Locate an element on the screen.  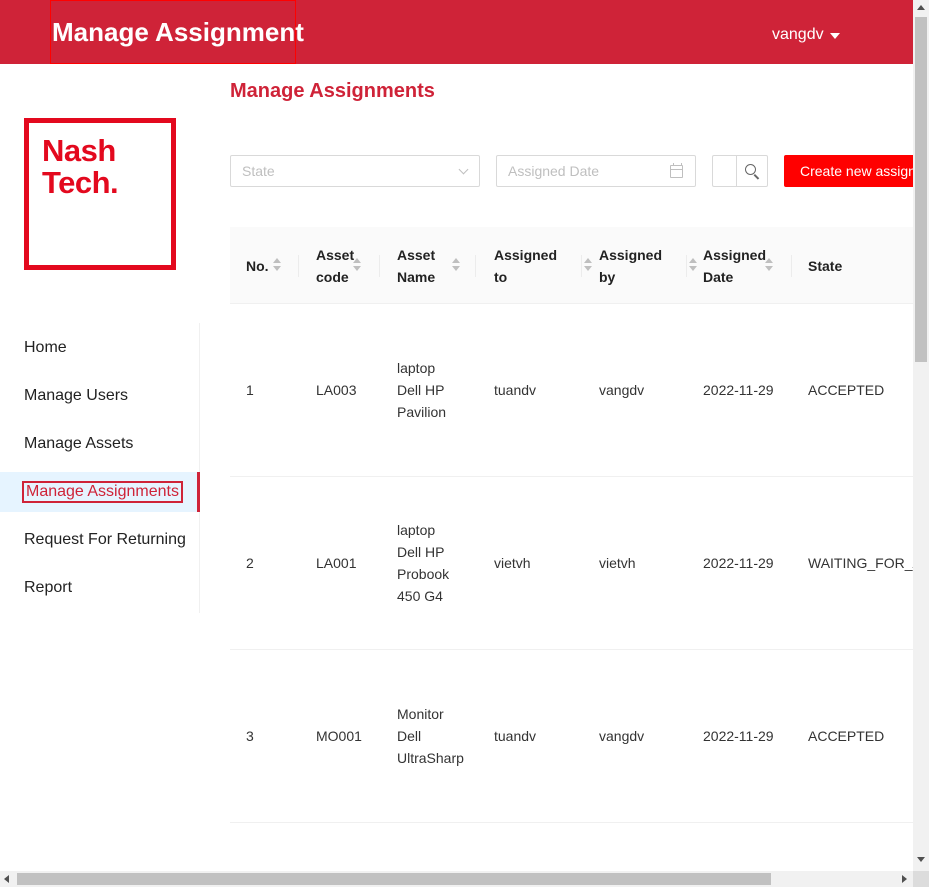
sidebar-item-label: Manage Users is located at coordinates (76, 395).